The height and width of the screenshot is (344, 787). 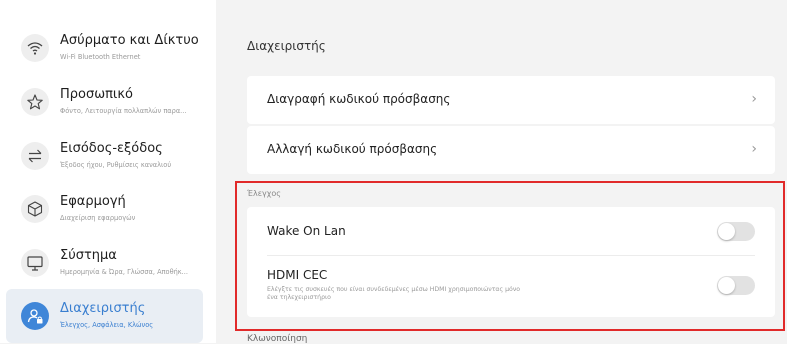 What do you see at coordinates (736, 231) in the screenshot?
I see `wake-on-lan-toggle` at bounding box center [736, 231].